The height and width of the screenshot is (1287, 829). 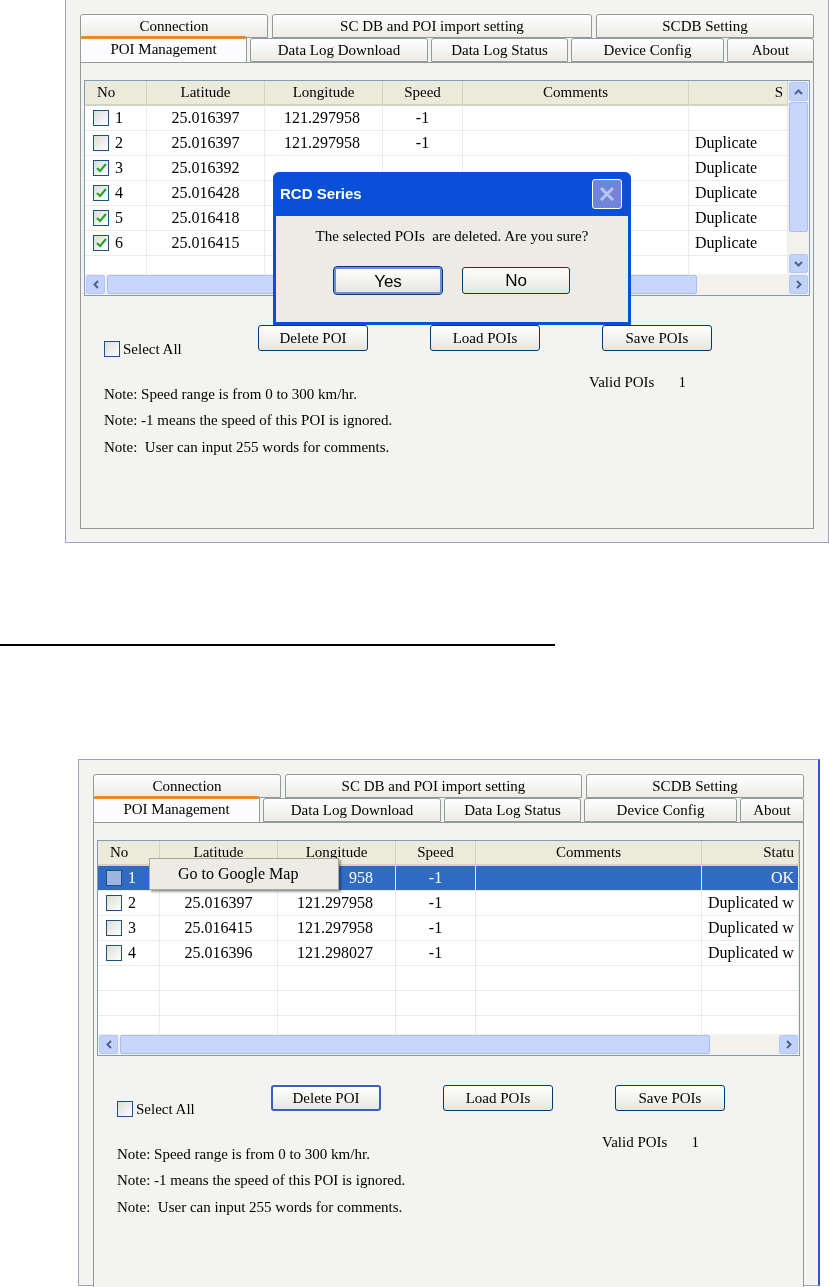 I want to click on table-cell-text: 25.016392, so click(x=205, y=167).